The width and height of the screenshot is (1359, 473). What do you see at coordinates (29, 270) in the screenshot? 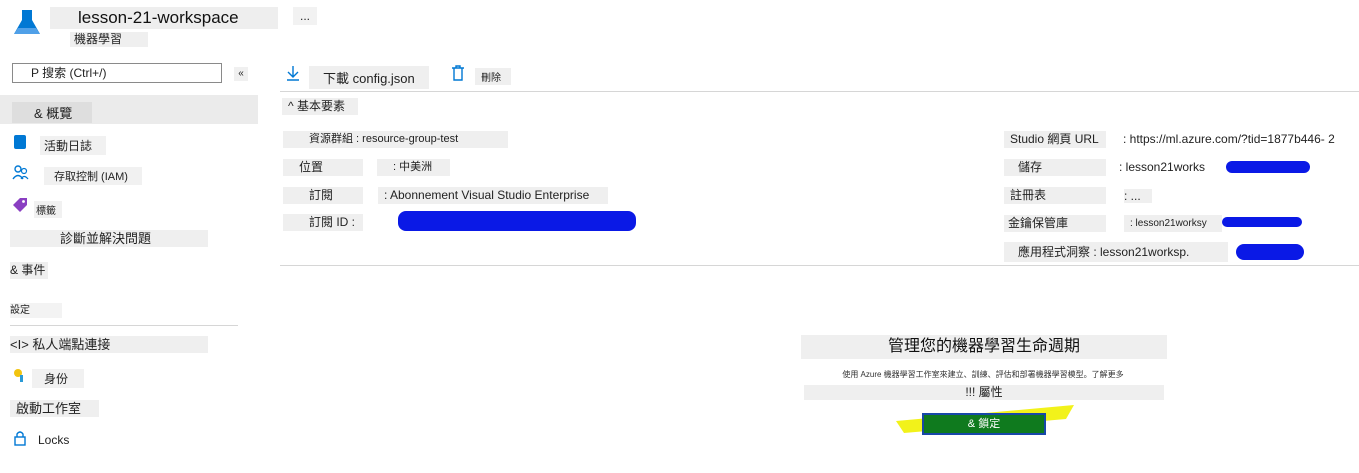
I see `sidebar-item-events: & 事件` at bounding box center [29, 270].